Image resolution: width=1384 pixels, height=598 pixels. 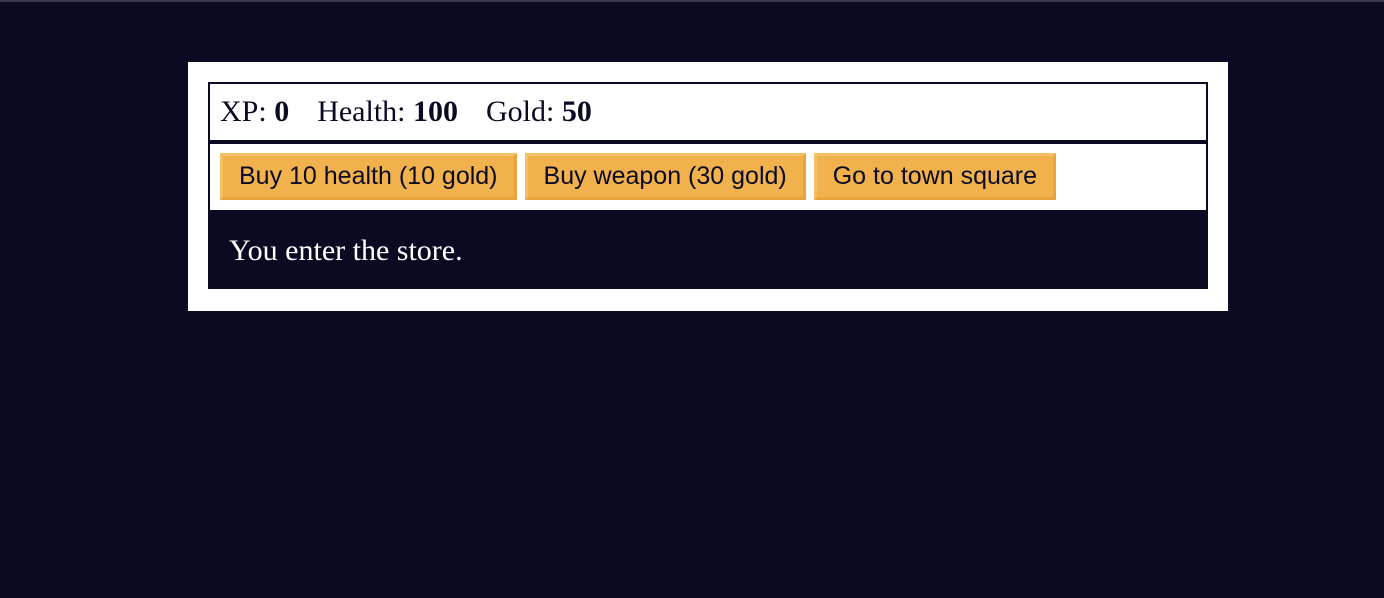 What do you see at coordinates (708, 112) in the screenshot?
I see `stats-bar: XP: 0 Health: 100 Gold: 50` at bounding box center [708, 112].